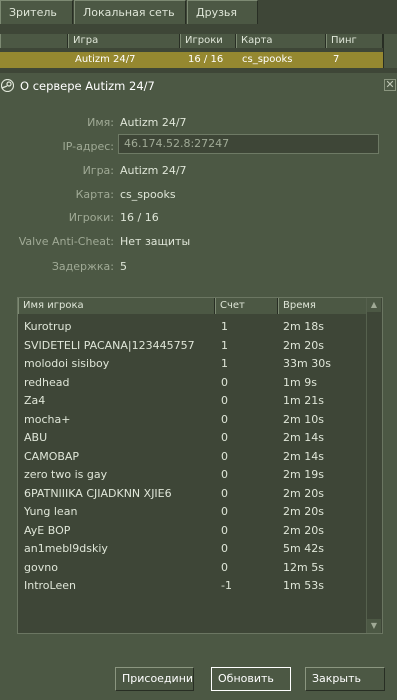 This screenshot has height=700, width=397. I want to click on refresh-button: Обновить, so click(251, 679).